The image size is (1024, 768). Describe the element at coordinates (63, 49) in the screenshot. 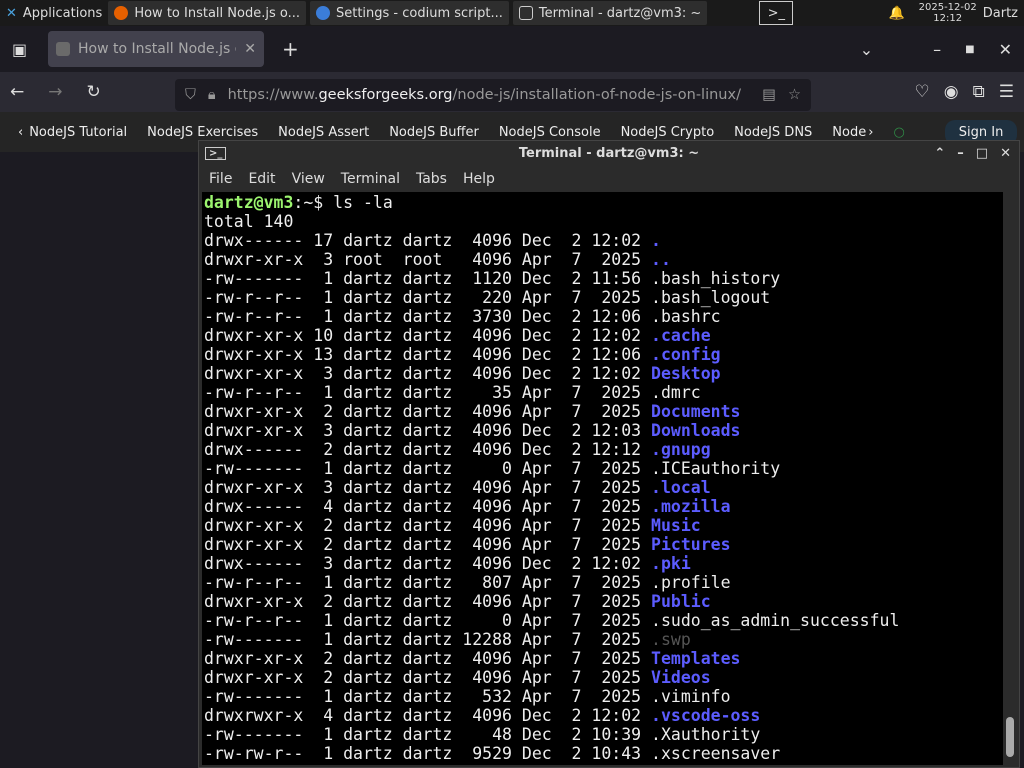

I see `gfg-favicon` at that location.